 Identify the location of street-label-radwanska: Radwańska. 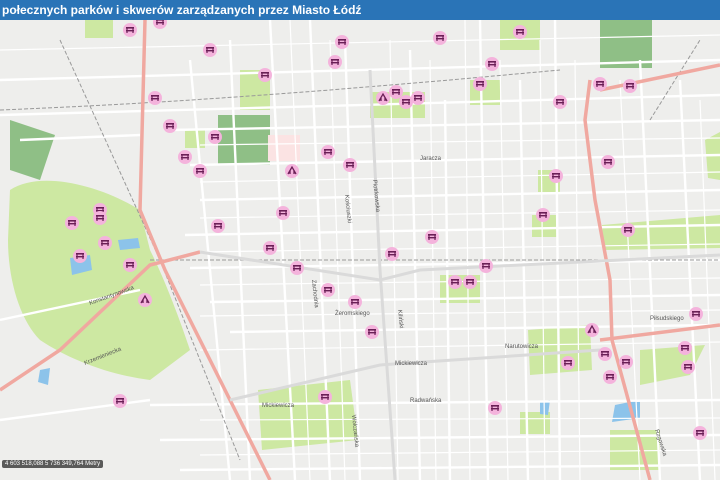
(426, 401).